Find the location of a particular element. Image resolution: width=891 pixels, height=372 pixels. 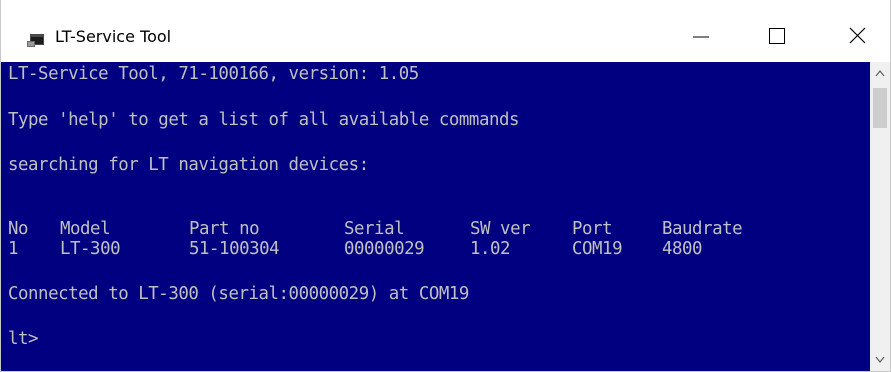

close-button is located at coordinates (857, 37).